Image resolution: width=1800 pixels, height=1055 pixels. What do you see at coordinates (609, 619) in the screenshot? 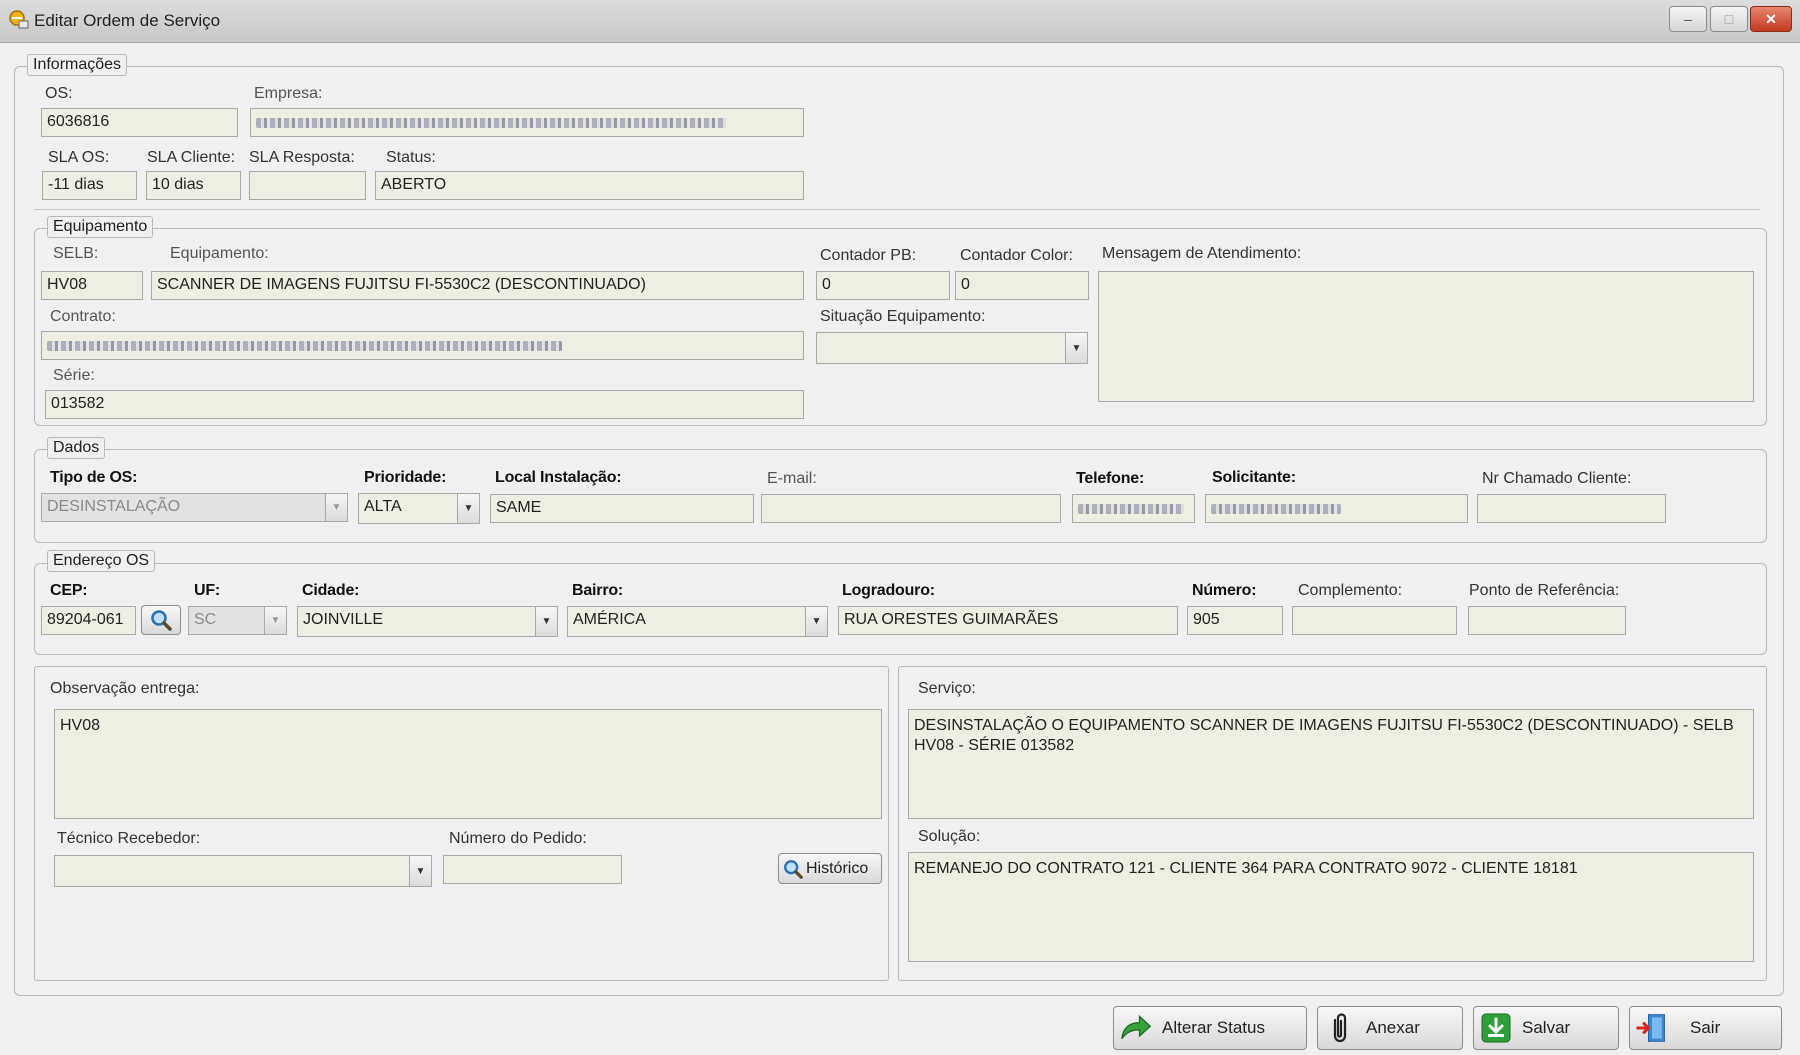
I see `bairro-value: AMÉRICA` at bounding box center [609, 619].